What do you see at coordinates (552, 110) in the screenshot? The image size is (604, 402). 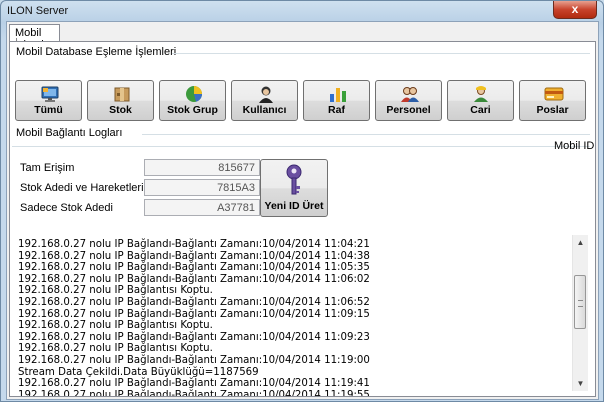 I see `sync-pos-label: Poslar` at bounding box center [552, 110].